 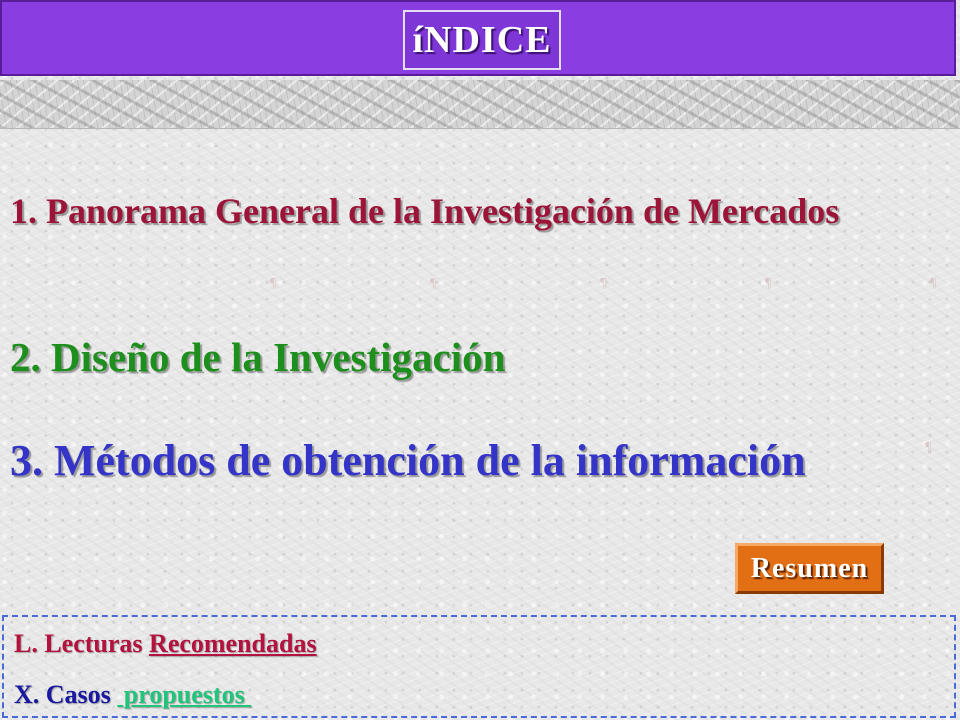 I want to click on page-title: íNDICE, so click(x=482, y=40).